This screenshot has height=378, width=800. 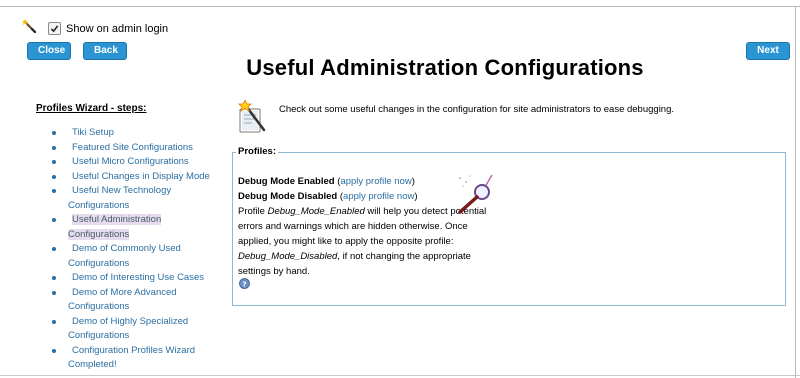 I want to click on wizard-step-useful-changes-display-mode: Useful Changes in Display Mode, so click(x=137, y=177).